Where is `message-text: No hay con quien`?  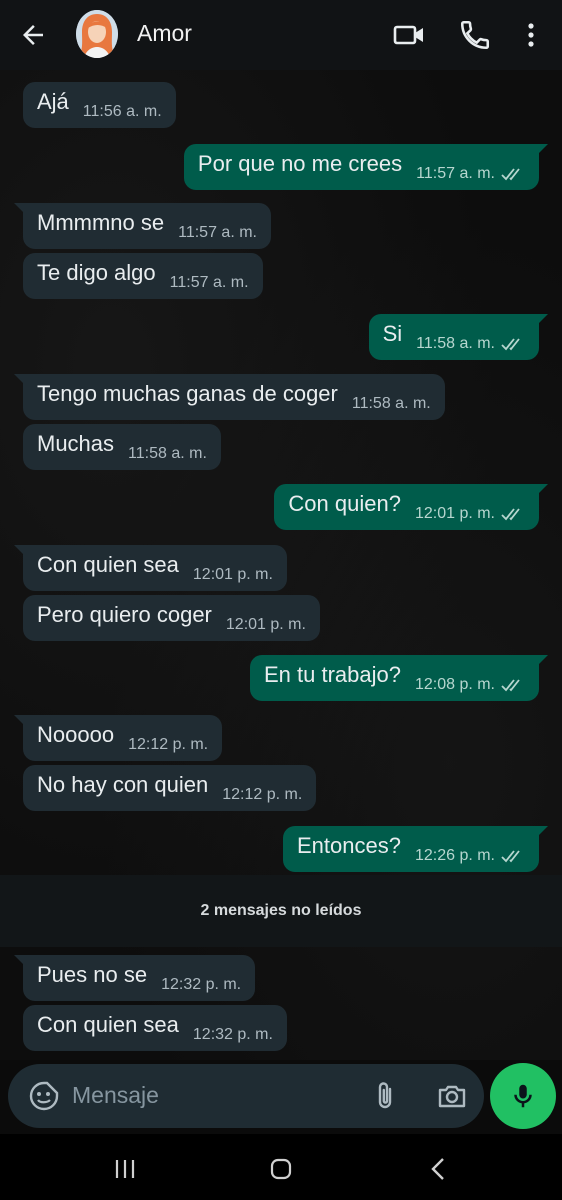 message-text: No hay con quien is located at coordinates (123, 784).